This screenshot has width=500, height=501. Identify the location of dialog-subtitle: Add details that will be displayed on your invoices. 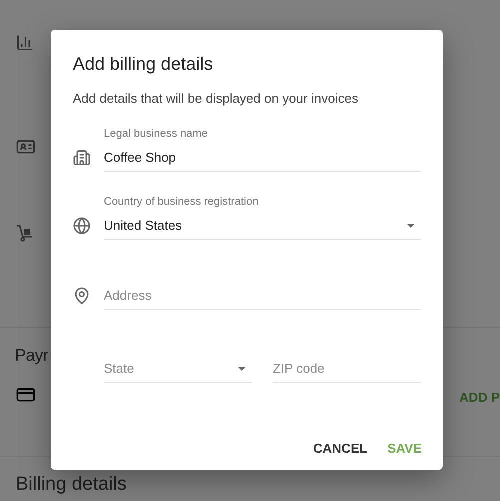
(215, 99).